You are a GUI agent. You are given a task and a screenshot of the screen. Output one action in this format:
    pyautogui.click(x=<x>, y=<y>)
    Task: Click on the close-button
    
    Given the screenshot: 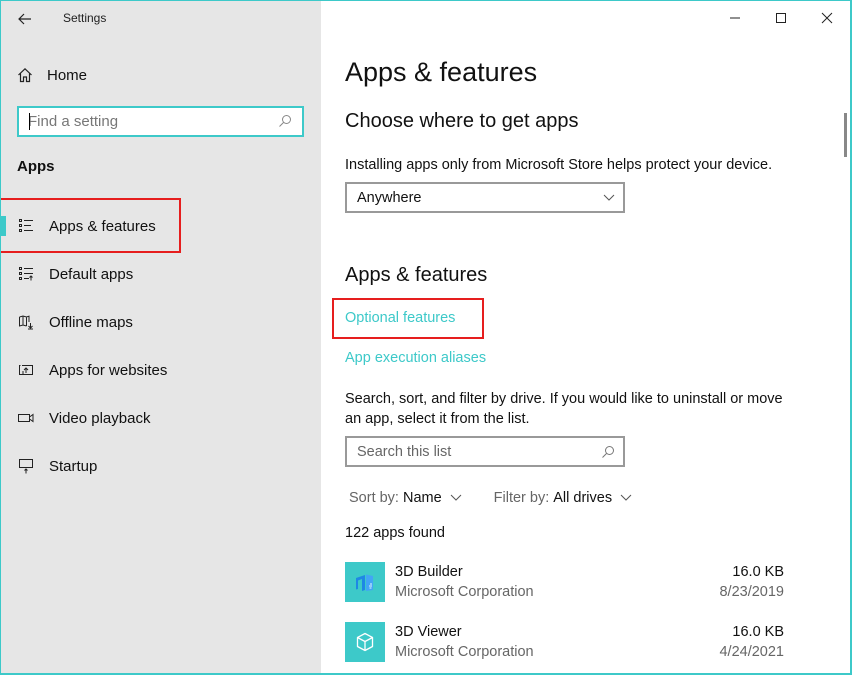 What is the action you would take?
    pyautogui.click(x=827, y=18)
    